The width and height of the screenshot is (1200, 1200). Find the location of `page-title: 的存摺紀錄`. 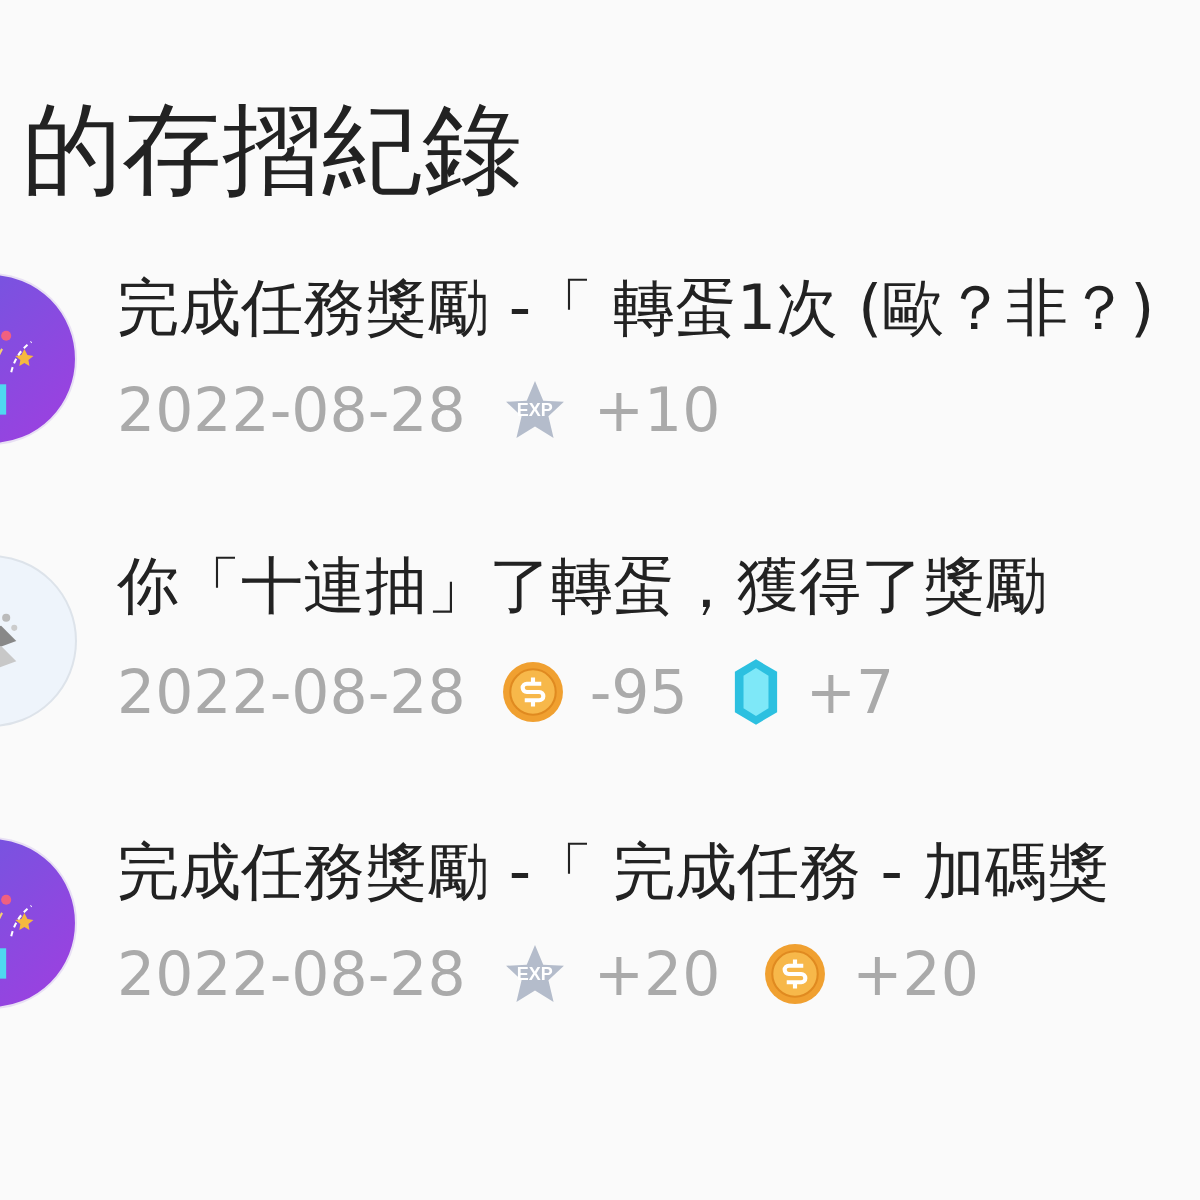

page-title: 的存摺紀錄 is located at coordinates (272, 150).